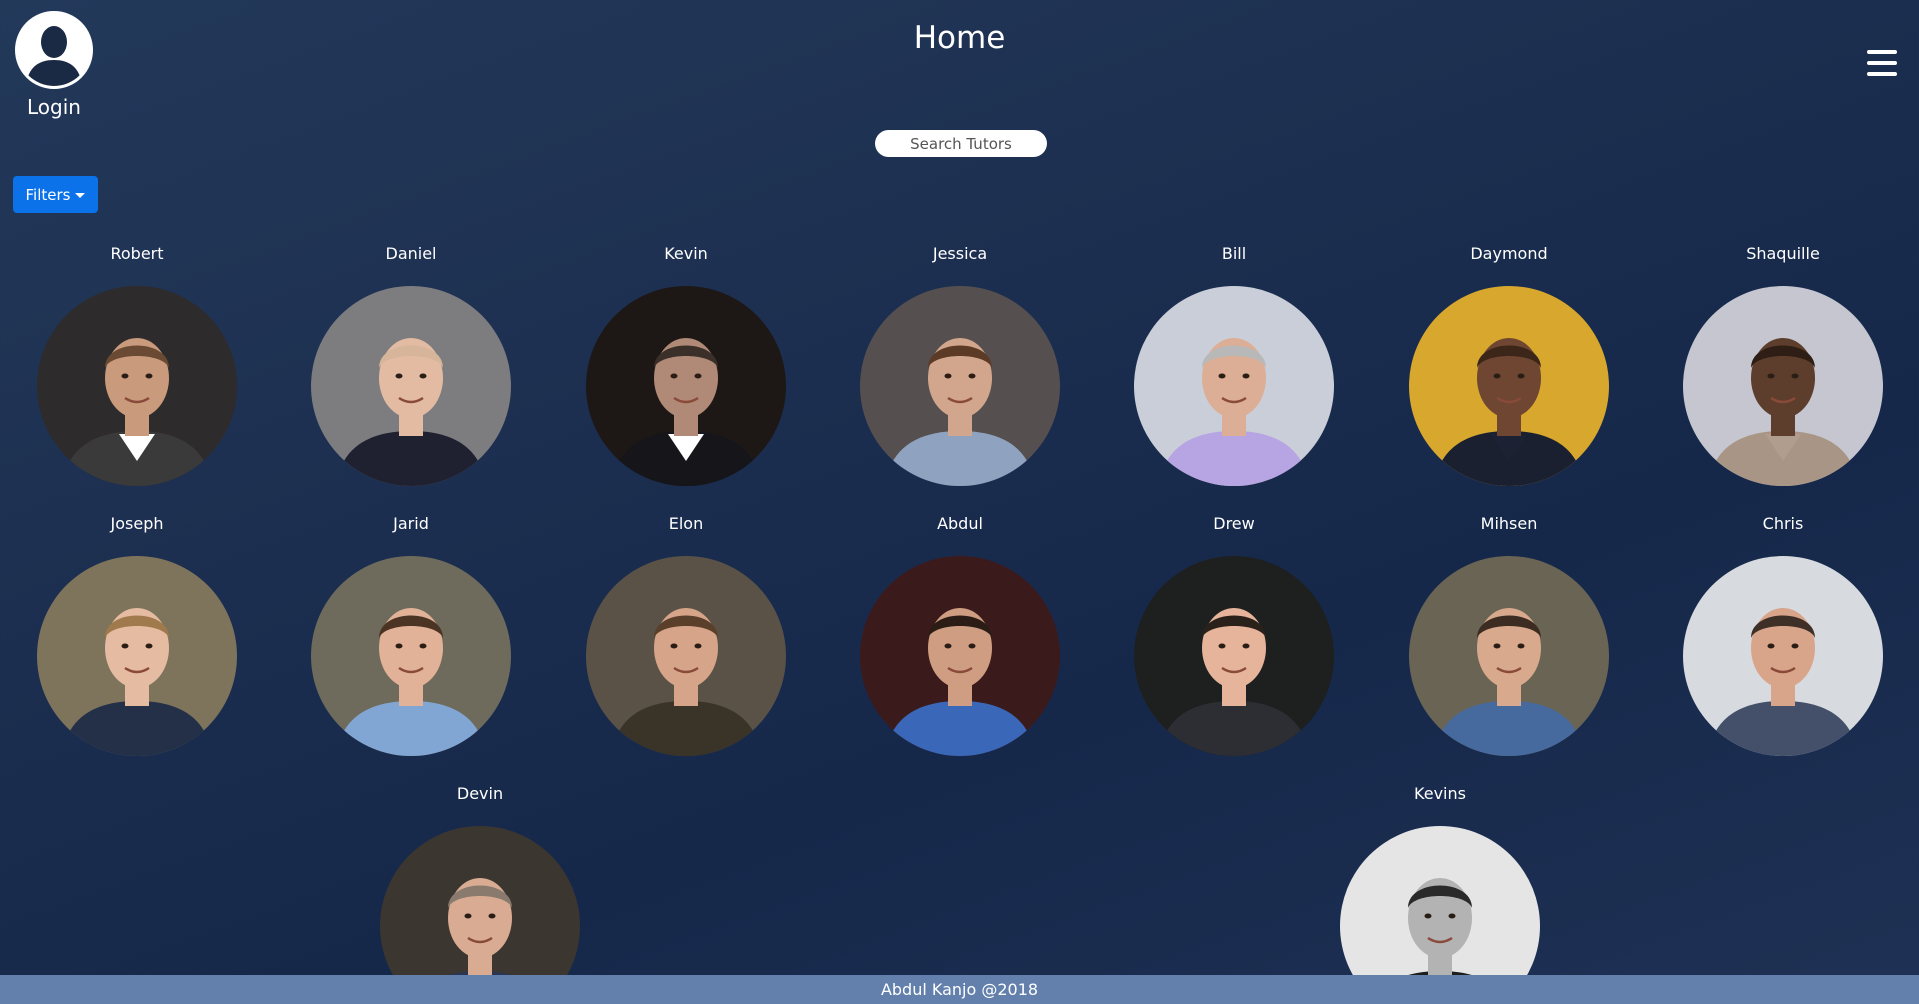 Image resolution: width=1919 pixels, height=1004 pixels. I want to click on tutor-card: Daniel, so click(411, 365).